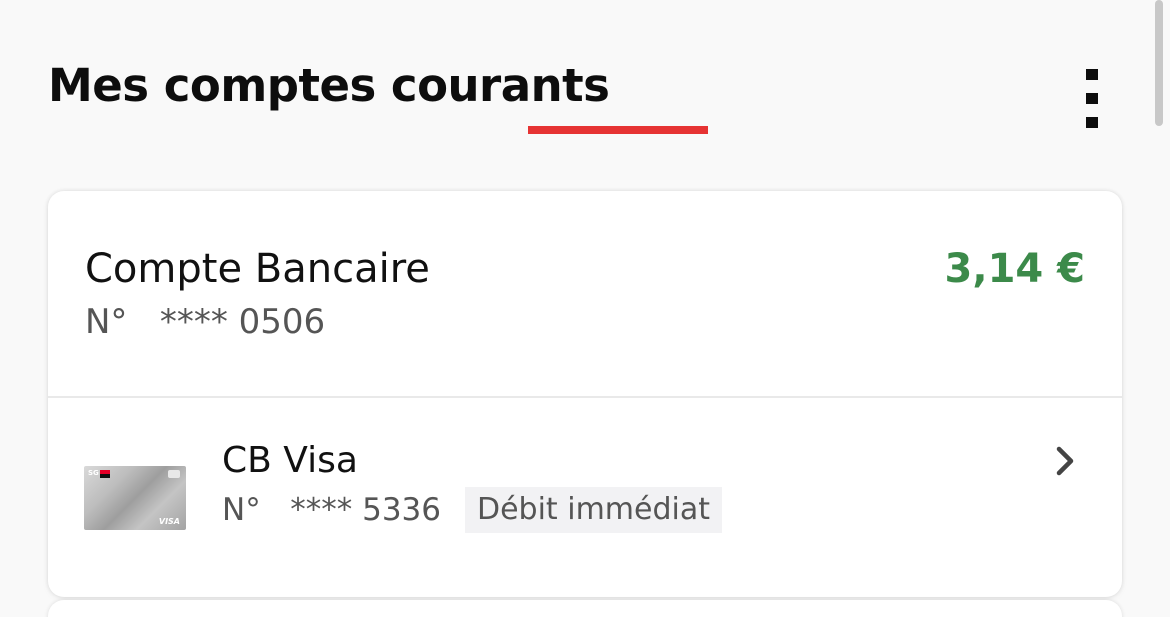 The width and height of the screenshot is (1170, 617). I want to click on sg-logo-icon, so click(105, 474).